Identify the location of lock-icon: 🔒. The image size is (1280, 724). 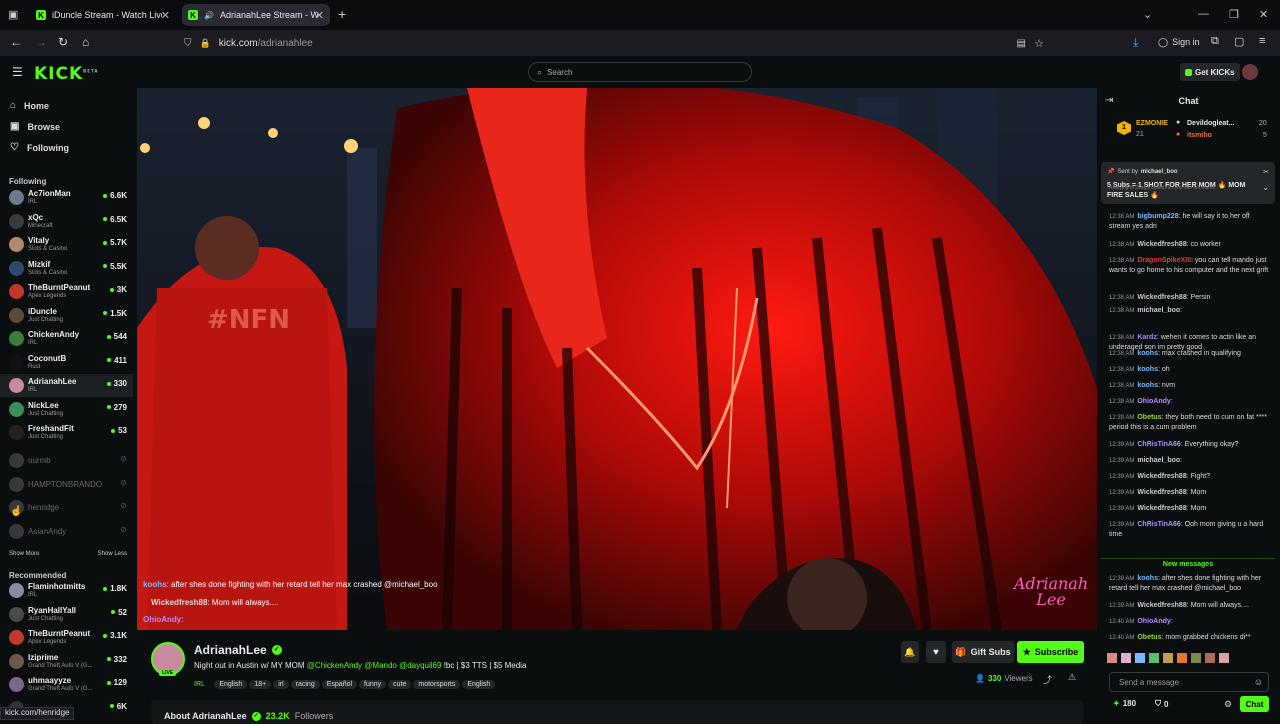
(205, 43).